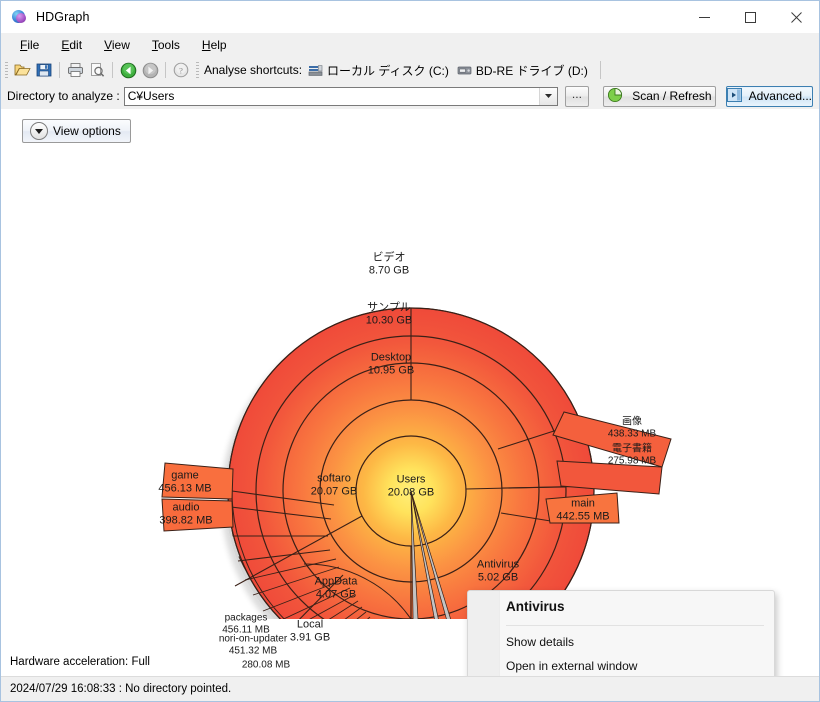 The width and height of the screenshot is (820, 702). Describe the element at coordinates (535, 606) in the screenshot. I see `context-menu-title: Antivirus` at that location.